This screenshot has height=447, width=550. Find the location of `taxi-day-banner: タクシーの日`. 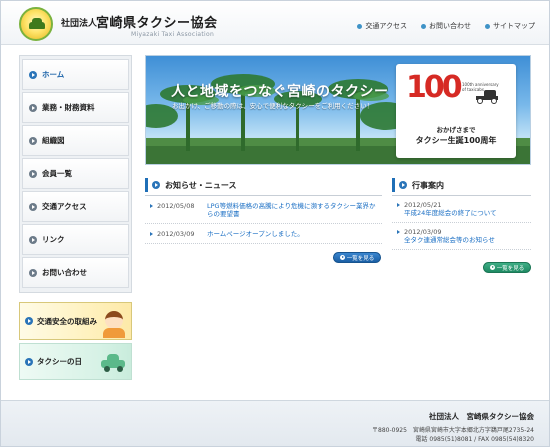

taxi-day-banner: タクシーの日 is located at coordinates (75, 361).